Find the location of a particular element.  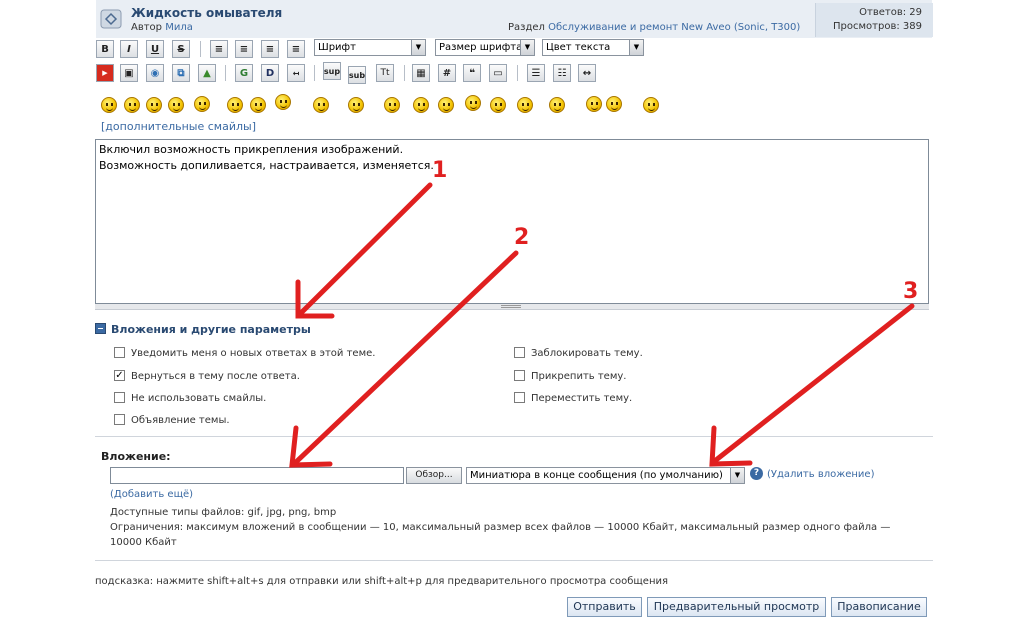

annotation-number-3: 3 is located at coordinates (911, 291).